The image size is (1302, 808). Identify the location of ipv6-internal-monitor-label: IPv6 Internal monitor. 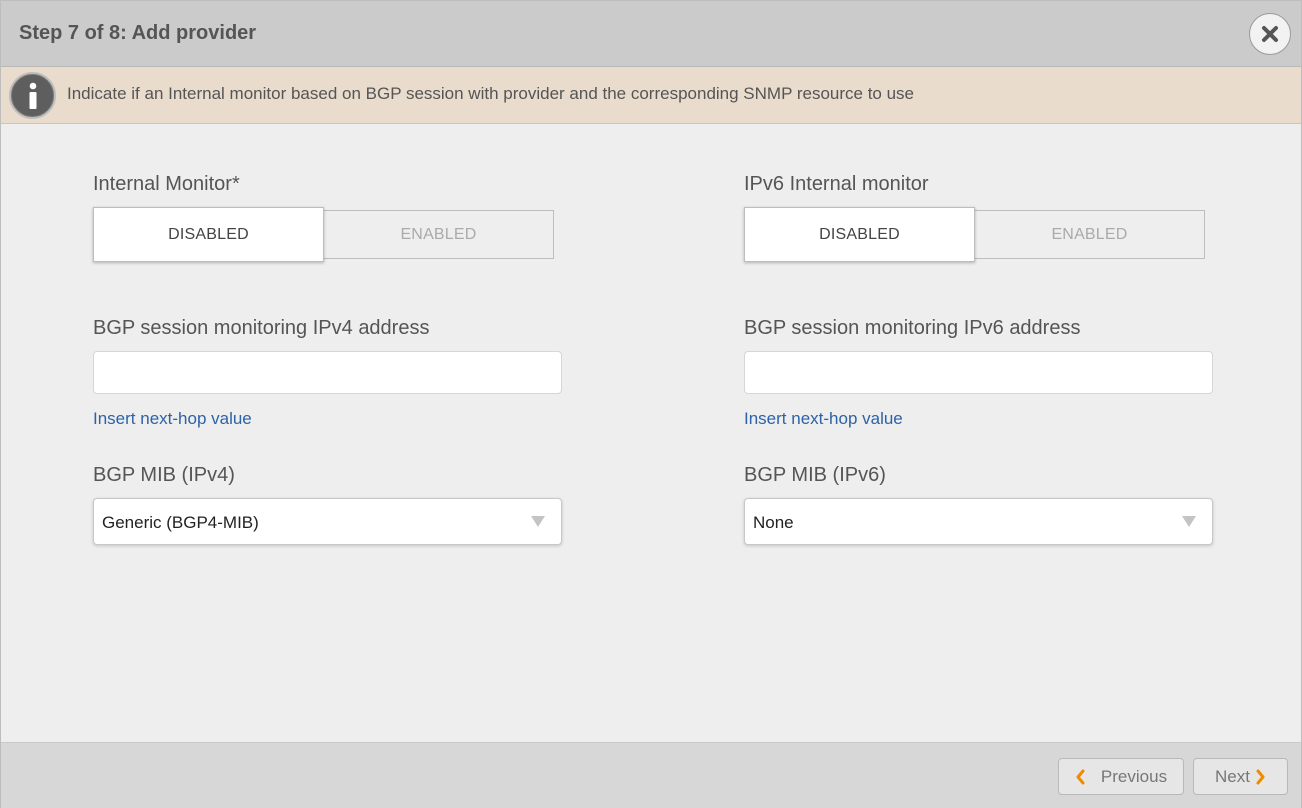
(836, 184).